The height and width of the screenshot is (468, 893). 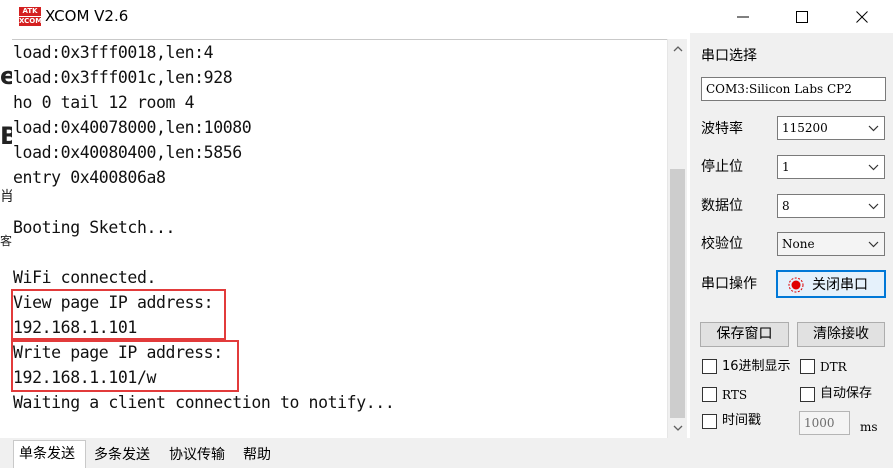 What do you see at coordinates (869, 427) in the screenshot?
I see `timestamp-unit-label: ms` at bounding box center [869, 427].